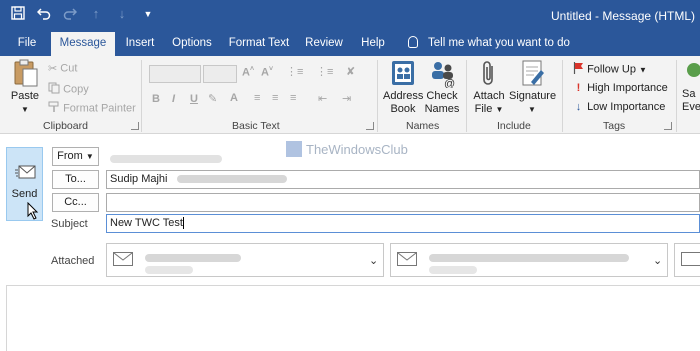  What do you see at coordinates (69, 68) in the screenshot?
I see `cut-label: Cut` at bounding box center [69, 68].